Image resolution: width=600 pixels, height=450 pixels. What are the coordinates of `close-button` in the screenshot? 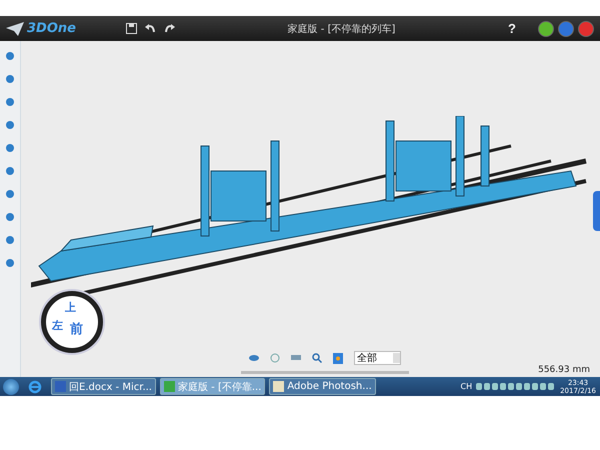 It's located at (586, 28).